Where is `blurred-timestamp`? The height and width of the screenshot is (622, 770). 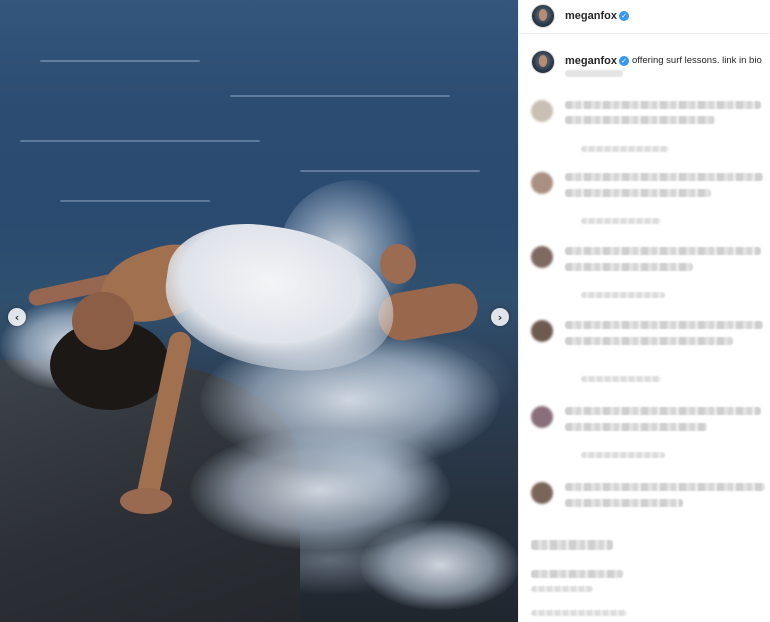 blurred-timestamp is located at coordinates (594, 73).